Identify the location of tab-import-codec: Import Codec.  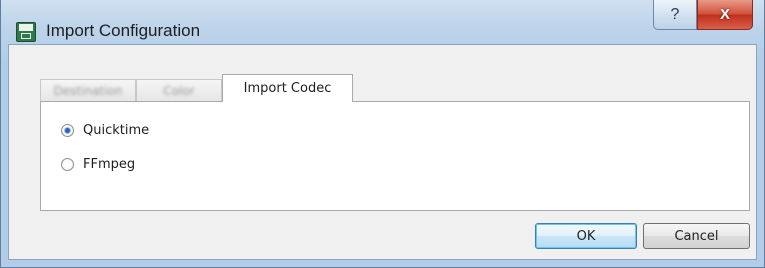
(287, 88).